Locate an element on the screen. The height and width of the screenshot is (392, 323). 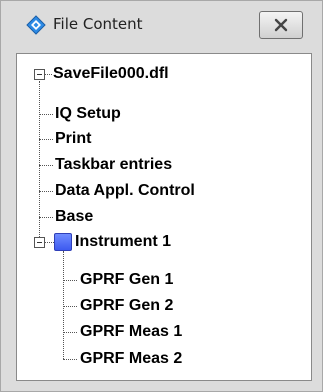
instrument-1-collapse-toggle is located at coordinates (39, 242).